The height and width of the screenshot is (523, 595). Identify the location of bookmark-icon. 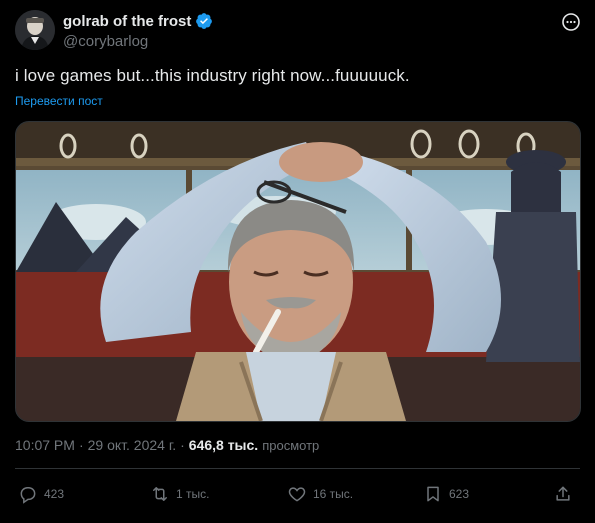
(433, 494).